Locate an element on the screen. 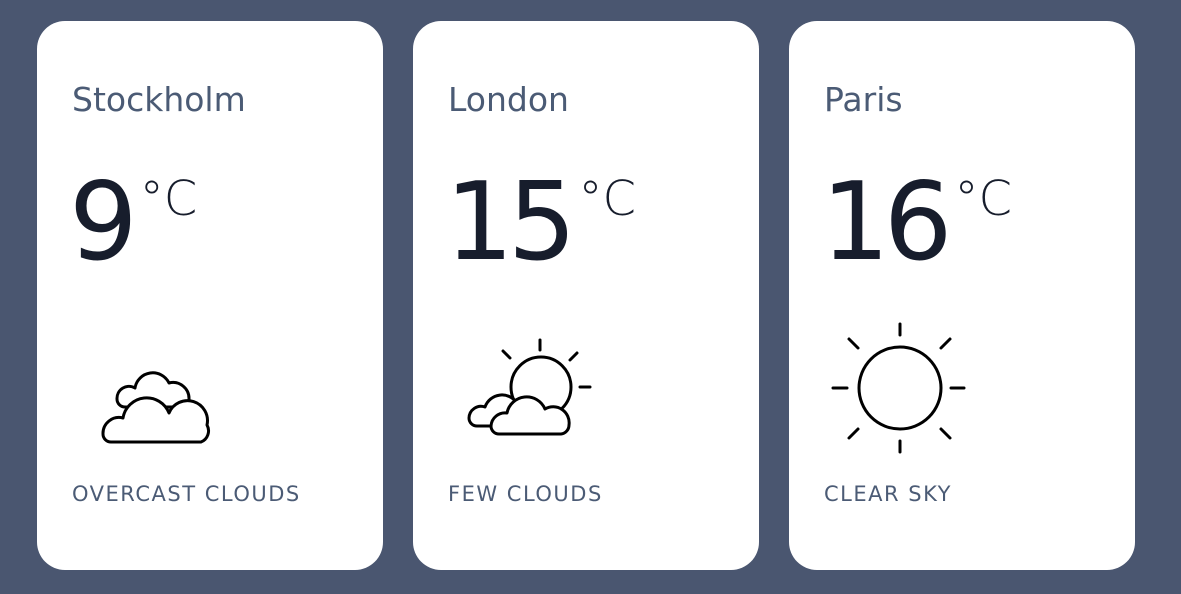 This screenshot has width=1181, height=594. clear-sky-icon is located at coordinates (900, 391).